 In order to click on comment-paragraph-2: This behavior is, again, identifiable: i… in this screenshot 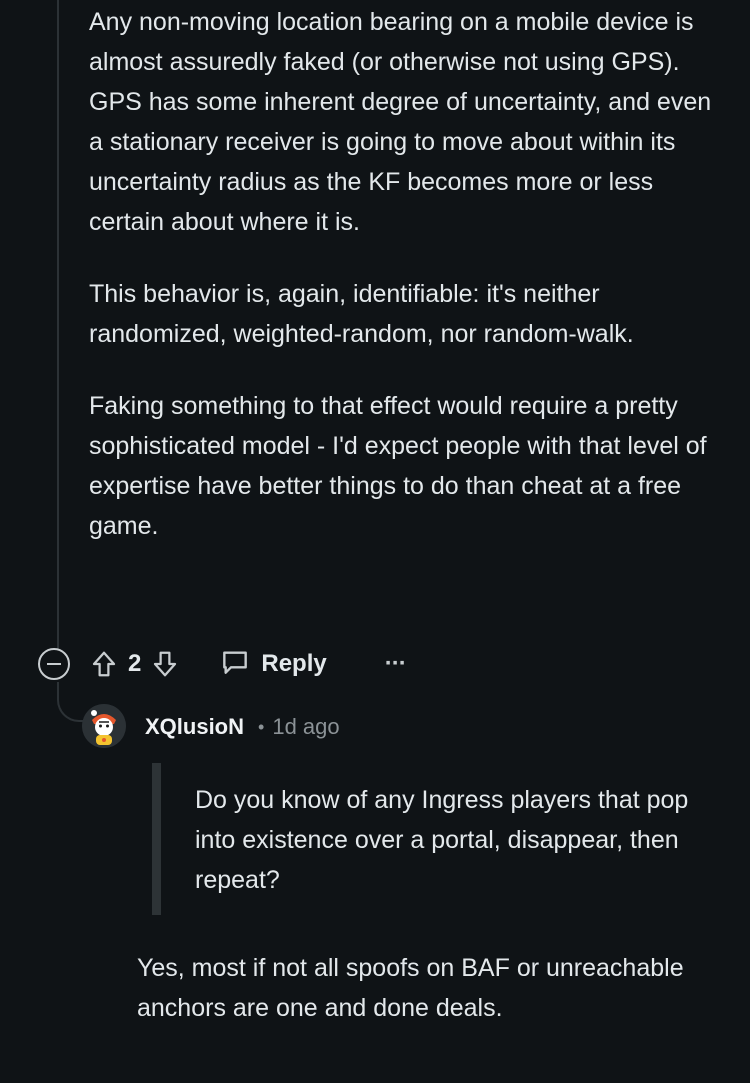, I will do `click(361, 314)`.